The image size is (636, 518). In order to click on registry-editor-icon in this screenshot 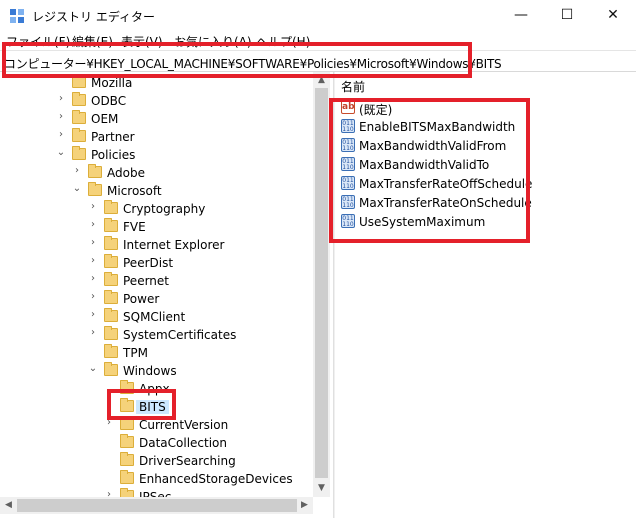, I will do `click(17, 16)`.